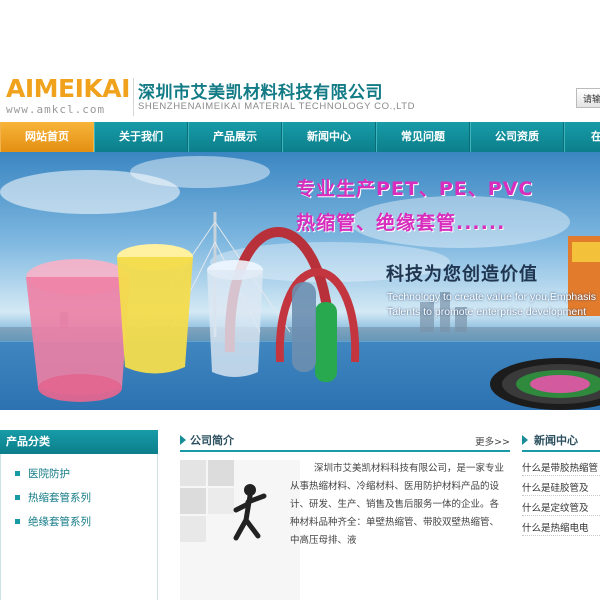  Describe the element at coordinates (49, 474) in the screenshot. I see `category-label: 医院防护` at that location.